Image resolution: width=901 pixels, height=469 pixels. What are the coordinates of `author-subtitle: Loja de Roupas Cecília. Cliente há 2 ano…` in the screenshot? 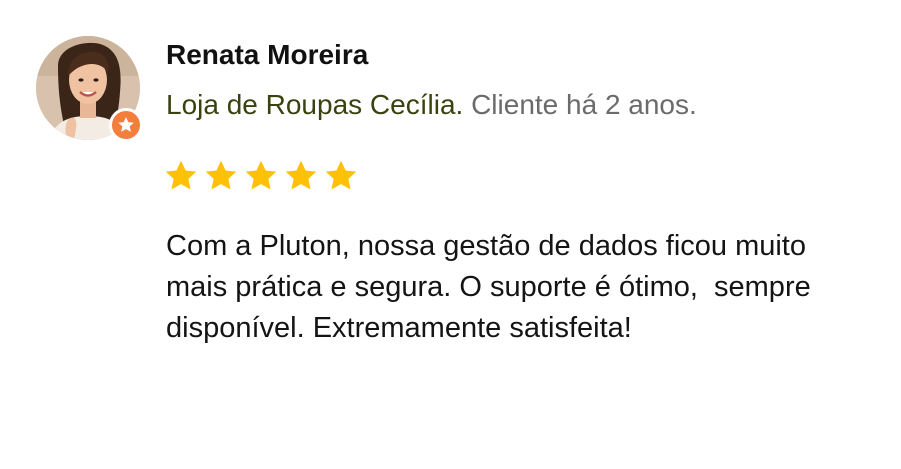 It's located at (431, 105).